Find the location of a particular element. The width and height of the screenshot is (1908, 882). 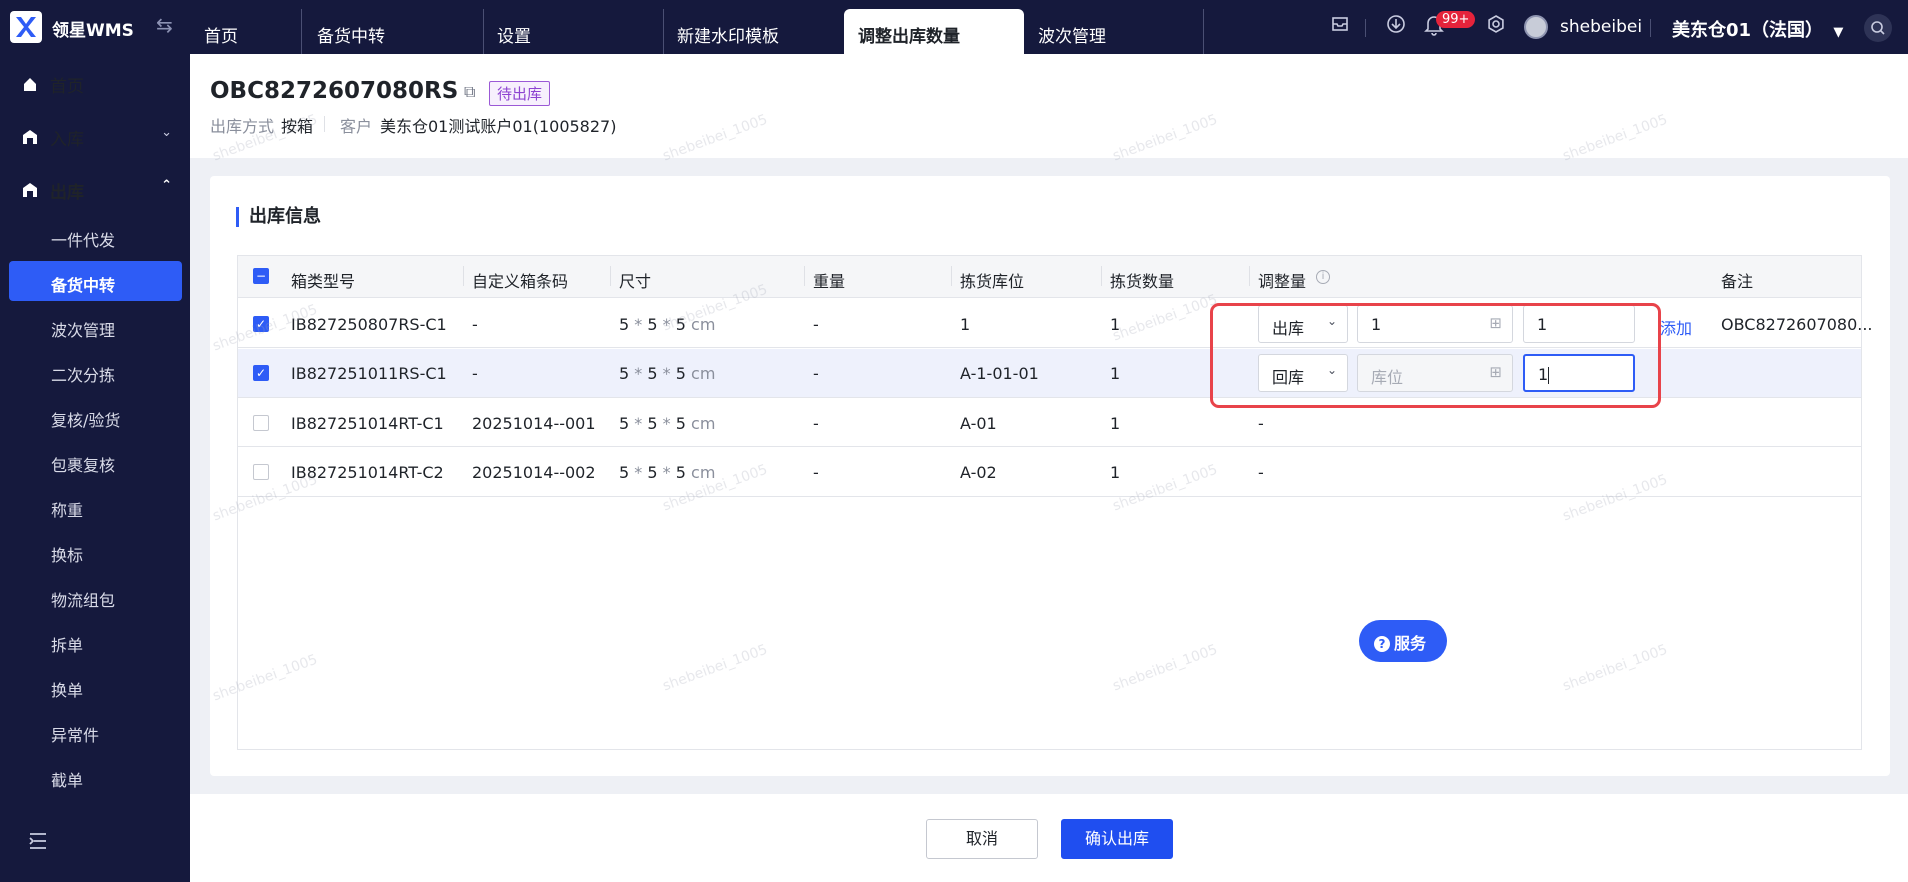

service-button: ? 服务 is located at coordinates (1403, 641).